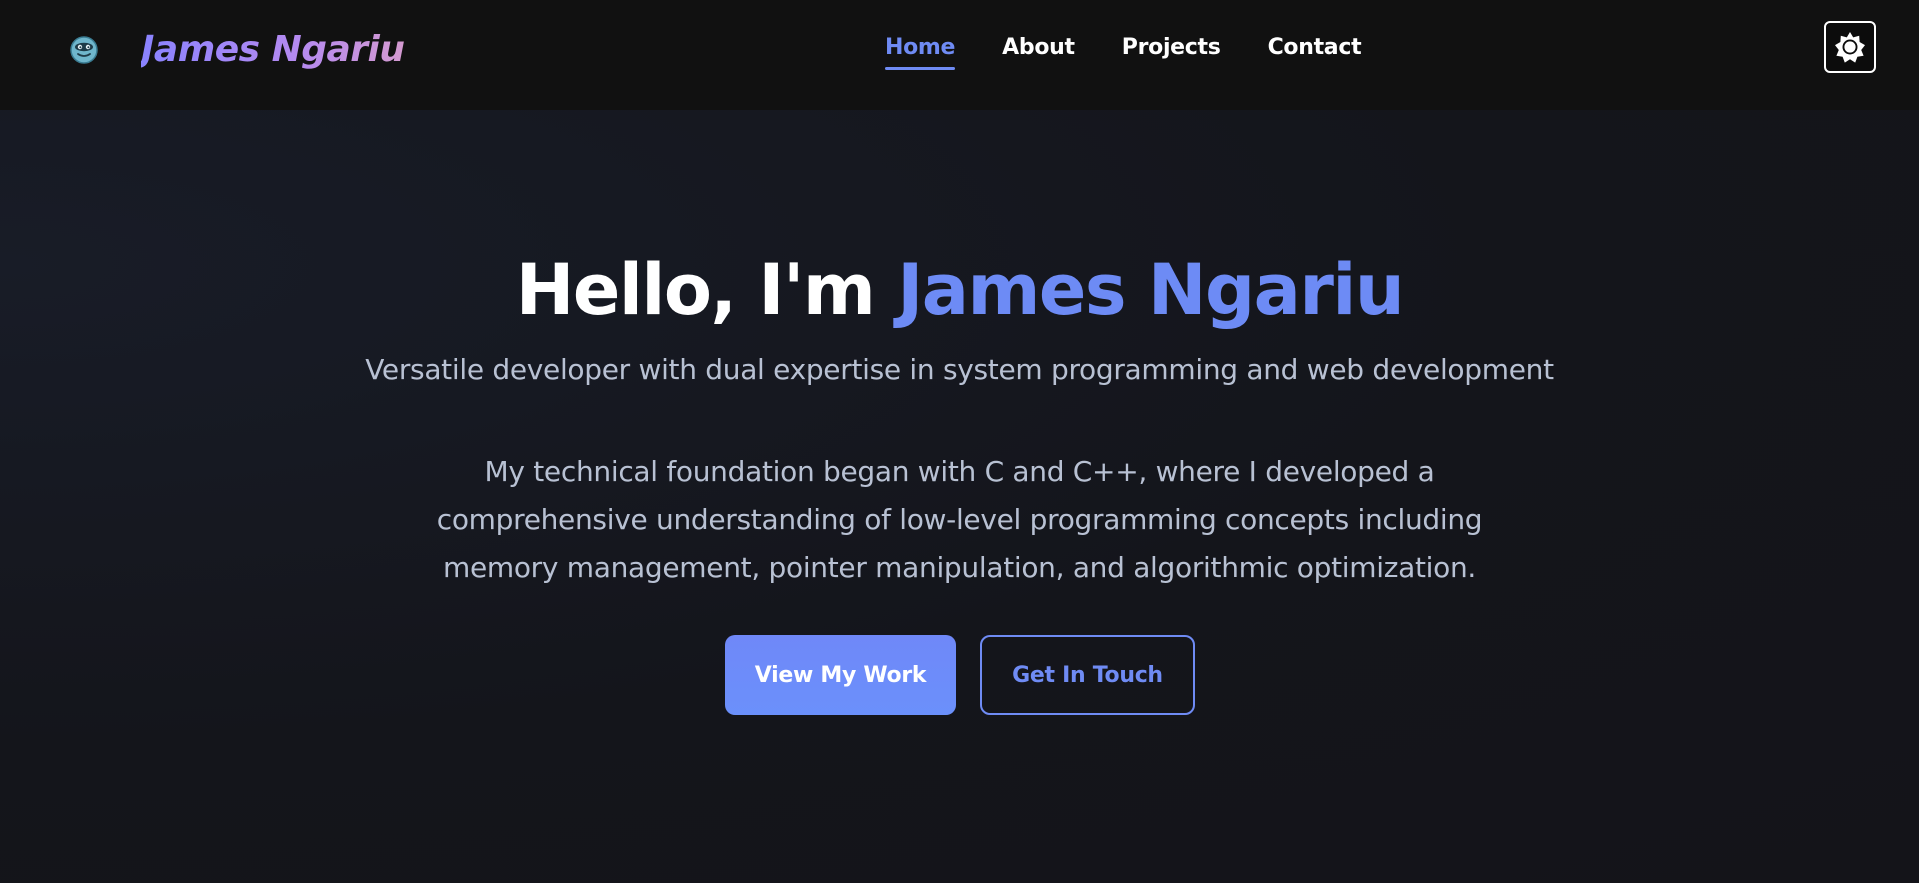 The image size is (1919, 883). I want to click on brand-name: James Ngariu, so click(273, 49).